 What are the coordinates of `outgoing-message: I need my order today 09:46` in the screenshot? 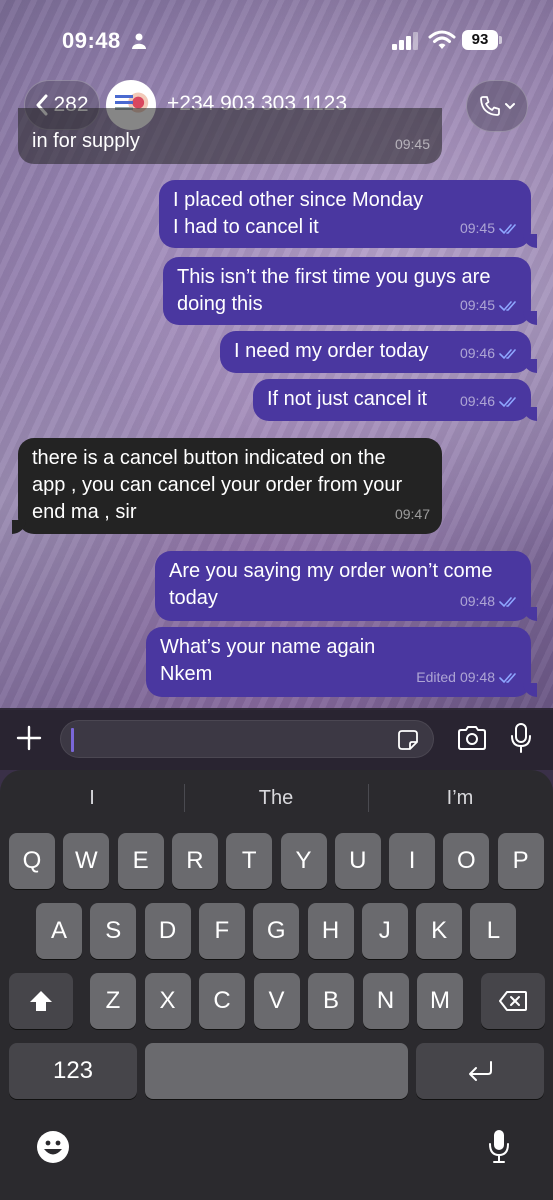 It's located at (378, 352).